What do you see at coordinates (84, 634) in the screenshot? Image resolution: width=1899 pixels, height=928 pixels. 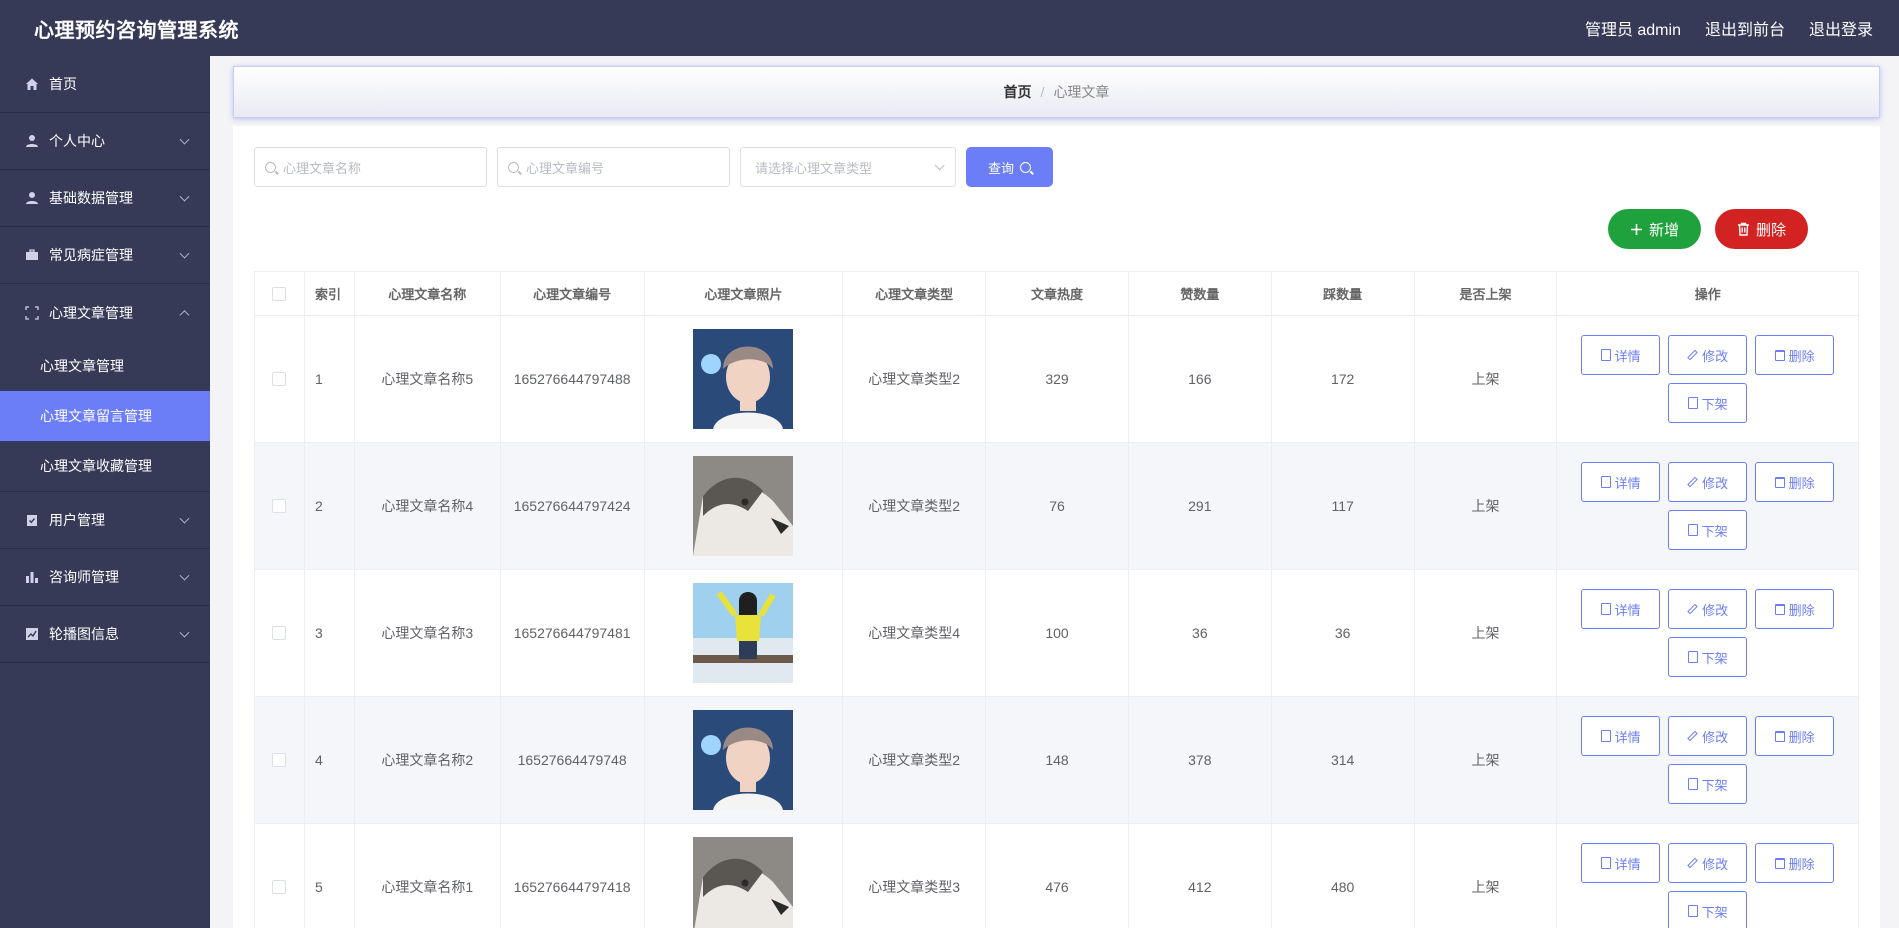 I see `sidebar-item-label: 轮播图信息` at bounding box center [84, 634].